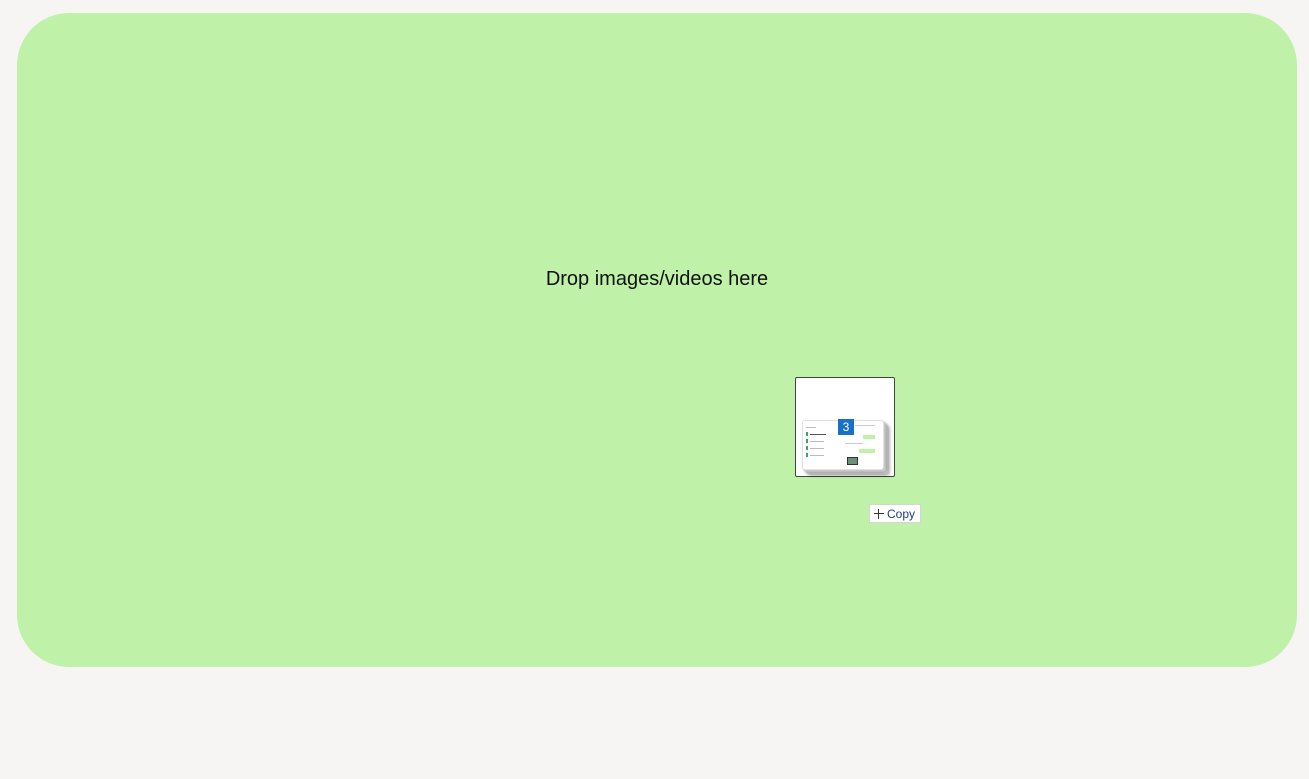 This screenshot has height=779, width=1309. Describe the element at coordinates (879, 513) in the screenshot. I see `plus-icon` at that location.